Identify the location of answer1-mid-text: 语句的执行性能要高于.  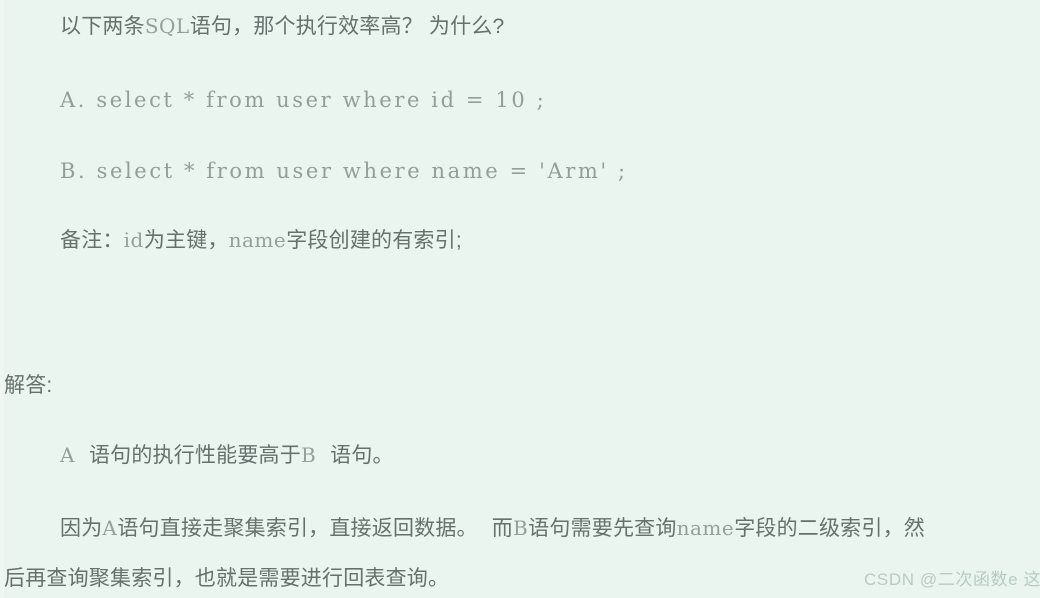
(194, 455).